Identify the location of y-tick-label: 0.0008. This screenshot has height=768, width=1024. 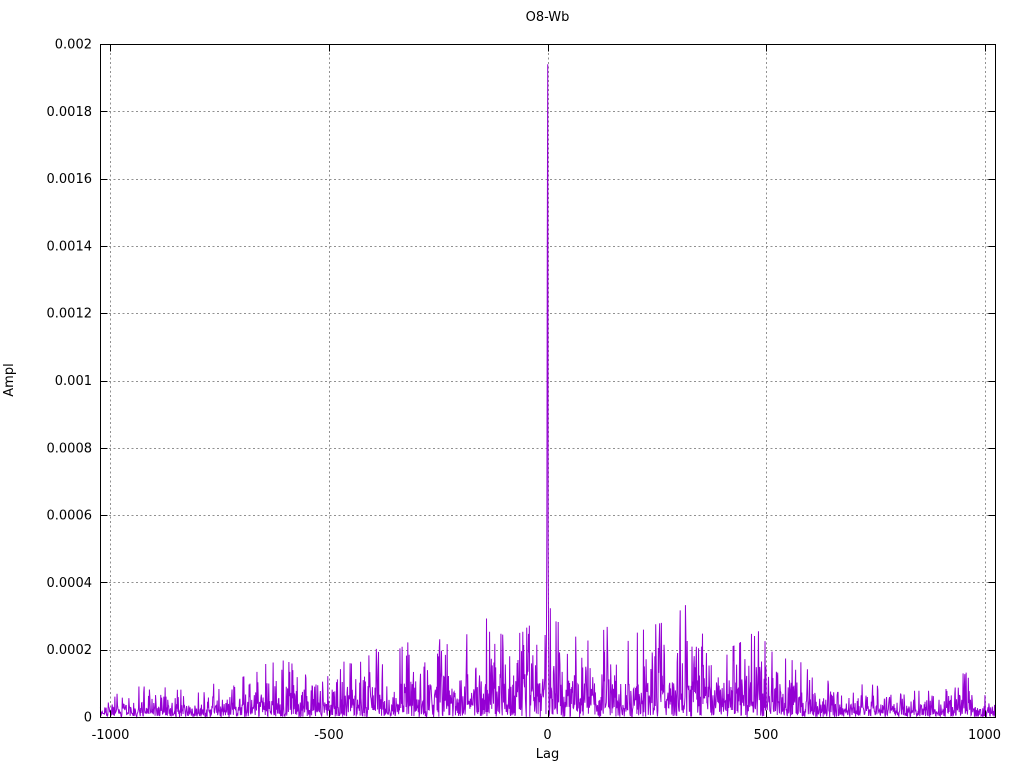
(70, 448).